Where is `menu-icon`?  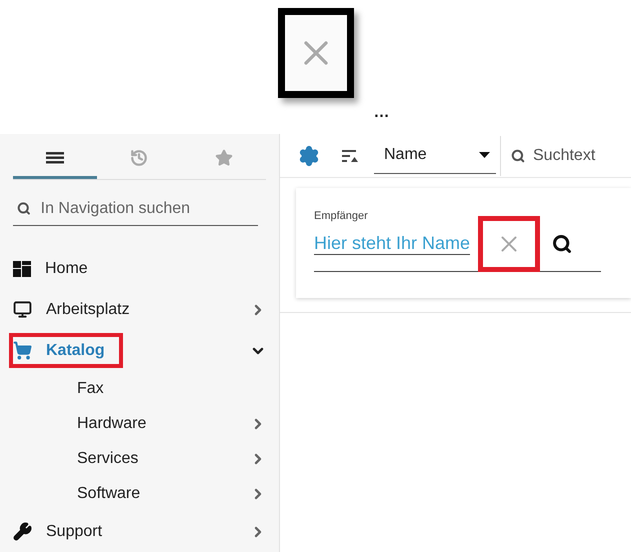
menu-icon is located at coordinates (55, 158).